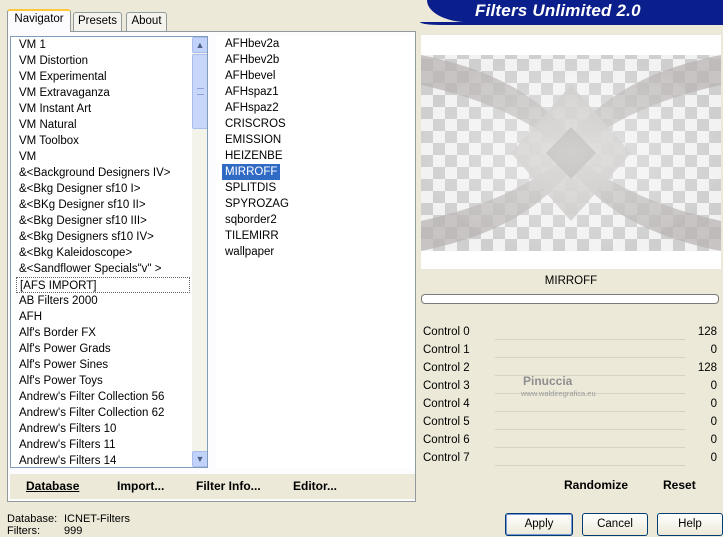  I want to click on filter-item: AFHbevel, so click(312, 76).